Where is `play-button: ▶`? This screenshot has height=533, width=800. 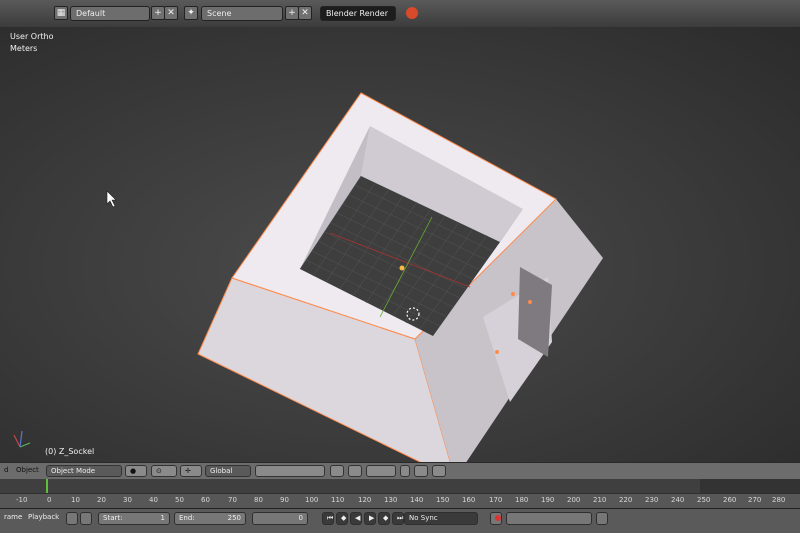
play-button: ▶ is located at coordinates (370, 518).